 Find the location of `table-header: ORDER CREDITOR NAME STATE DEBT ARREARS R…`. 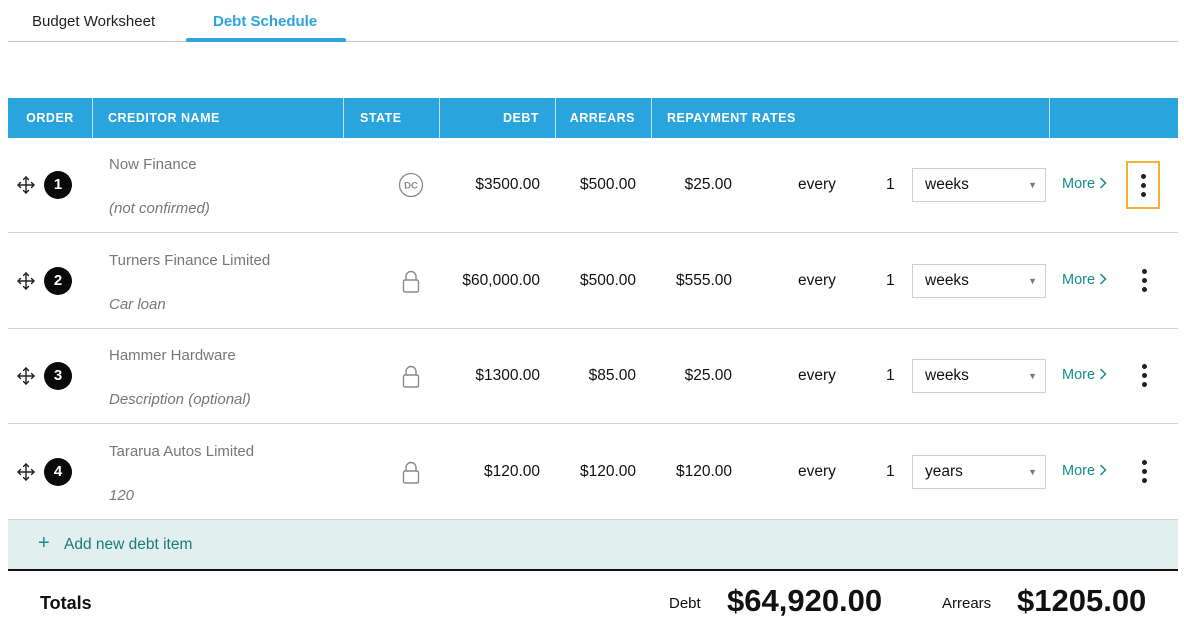

table-header: ORDER CREDITOR NAME STATE DEBT ARREARS R… is located at coordinates (593, 118).